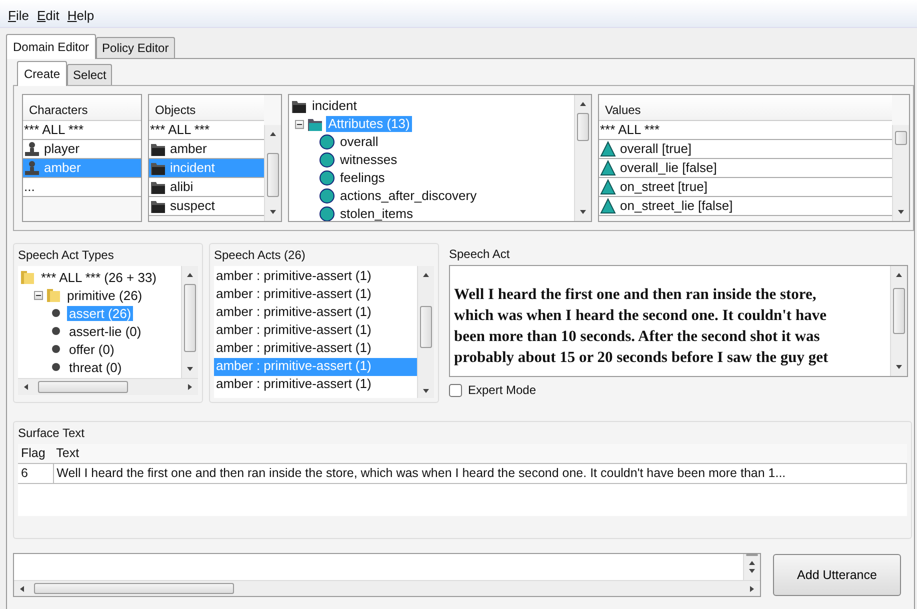 The image size is (917, 609). I want to click on column-header: Values, so click(745, 108).